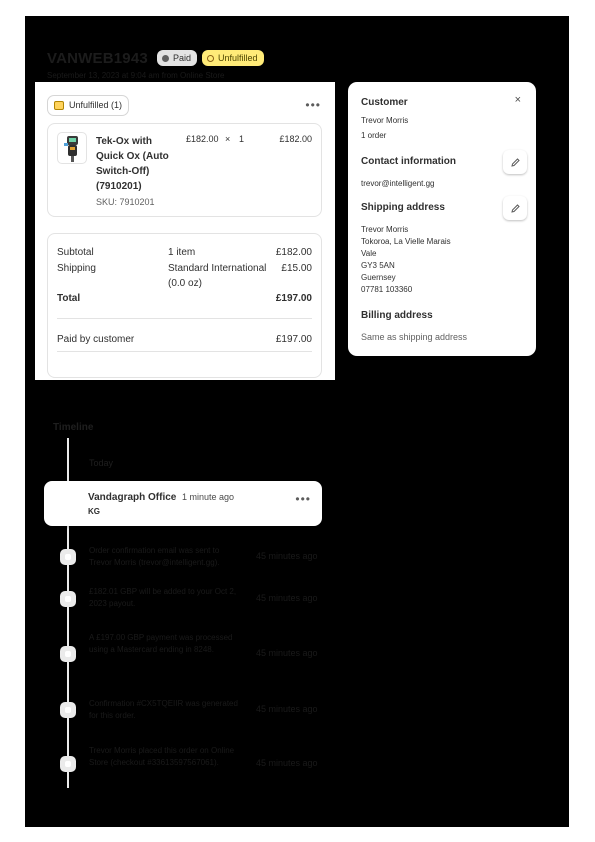 This screenshot has height=842, width=595. Describe the element at coordinates (125, 202) in the screenshot. I see `product-sku: SKU: 7910201` at that location.